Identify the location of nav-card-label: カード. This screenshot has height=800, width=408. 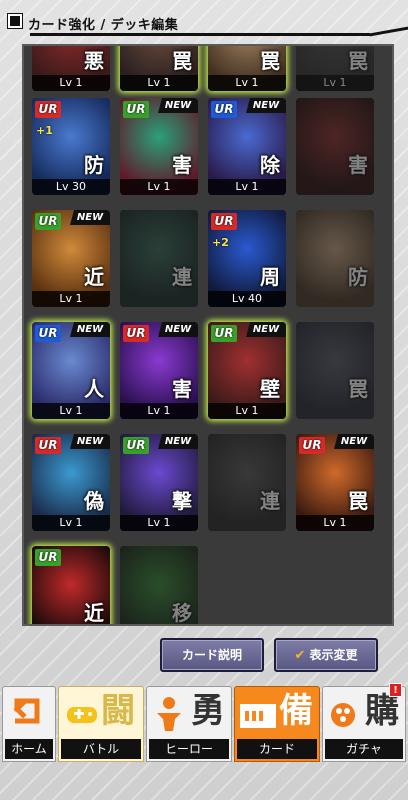
(277, 749).